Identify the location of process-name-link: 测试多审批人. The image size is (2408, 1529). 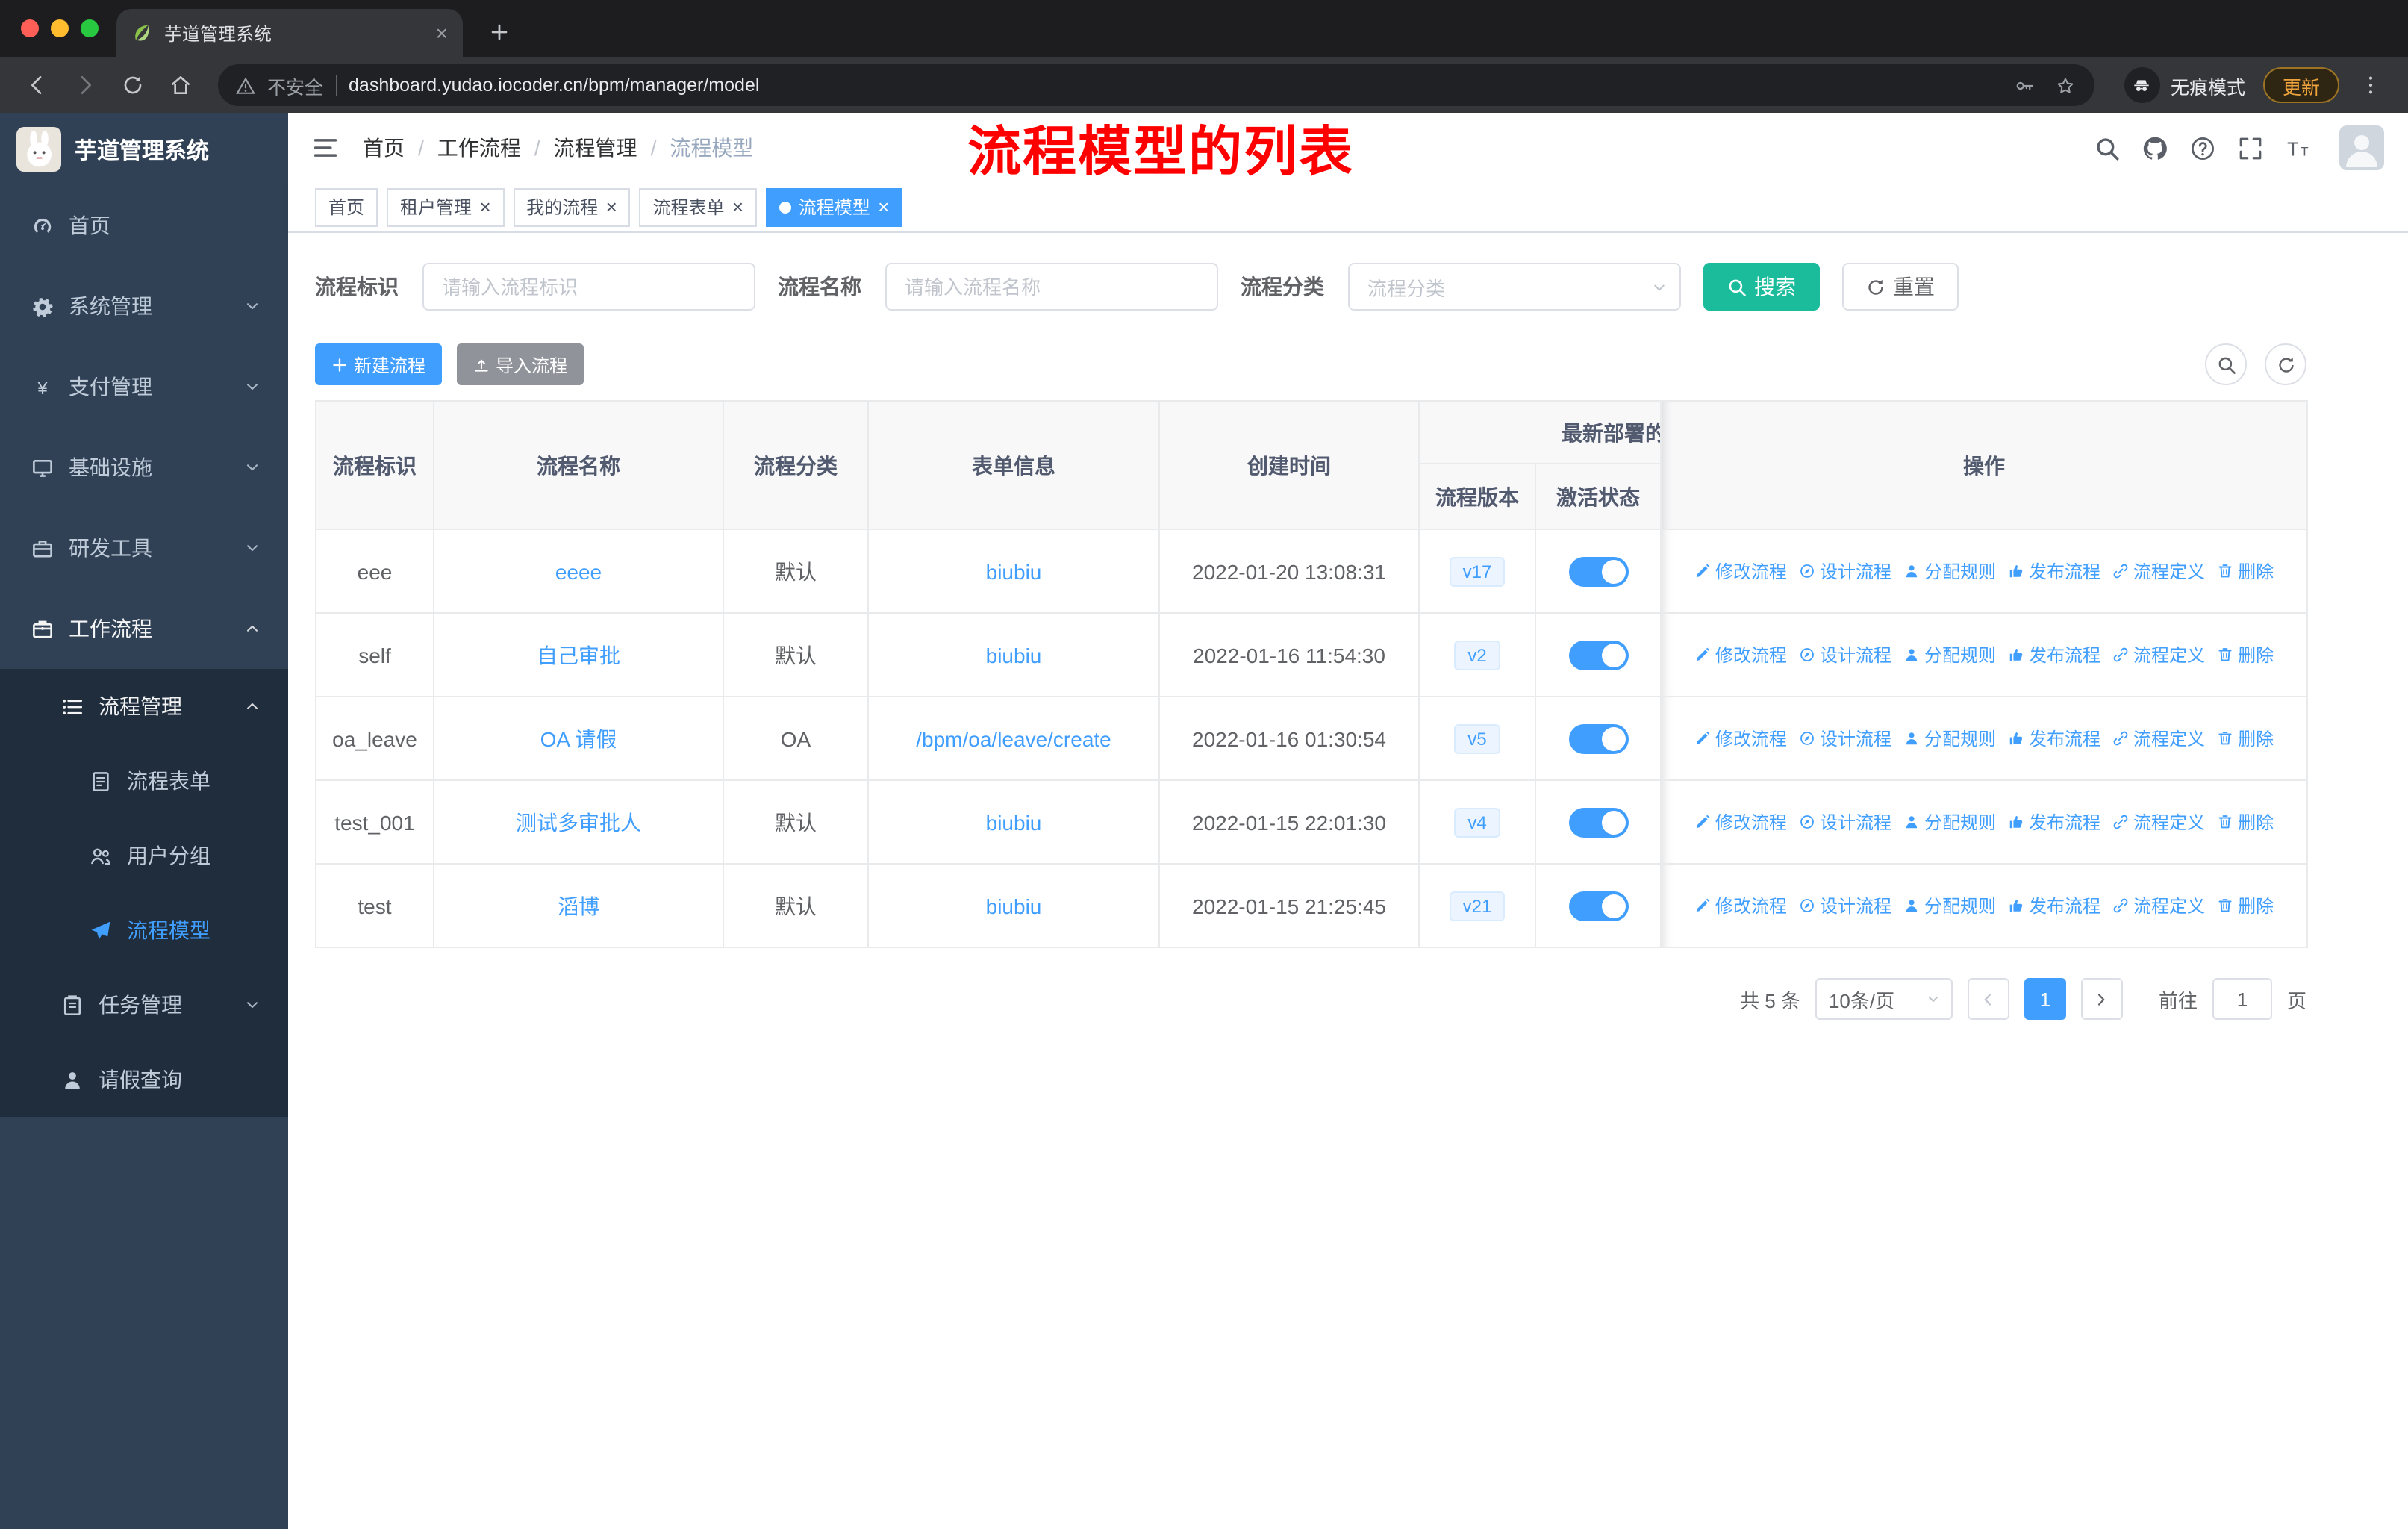
(578, 822).